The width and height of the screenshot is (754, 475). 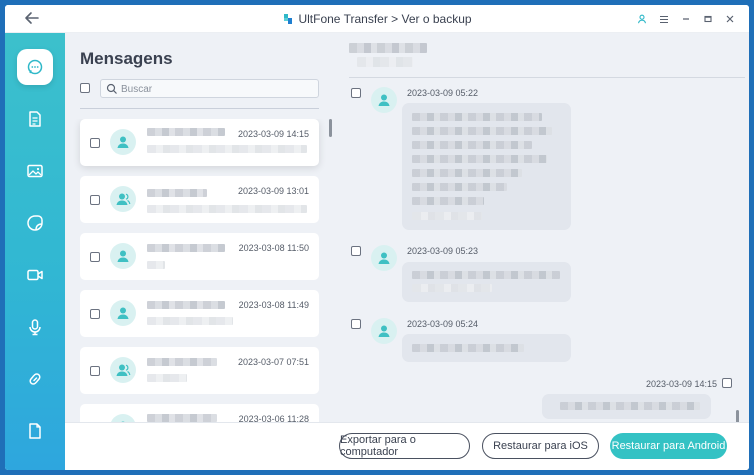 What do you see at coordinates (216, 89) in the screenshot?
I see `search-input` at bounding box center [216, 89].